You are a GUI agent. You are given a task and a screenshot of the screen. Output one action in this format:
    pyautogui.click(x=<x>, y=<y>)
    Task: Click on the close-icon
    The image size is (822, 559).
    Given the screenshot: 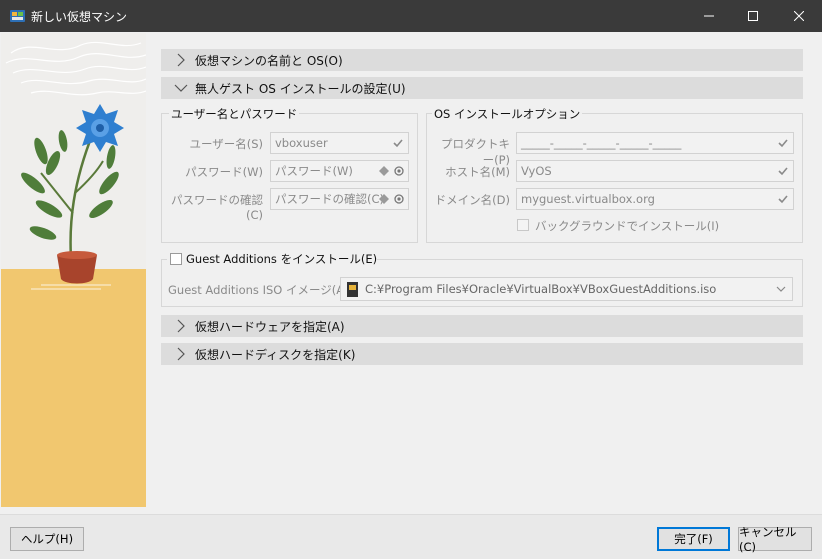 What is the action you would take?
    pyautogui.click(x=799, y=16)
    